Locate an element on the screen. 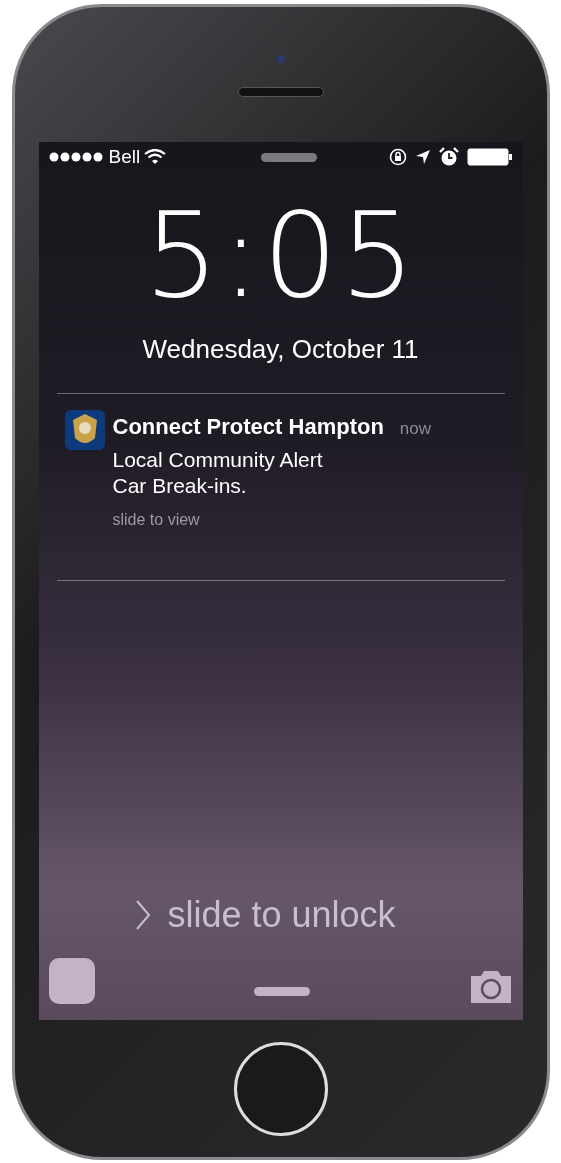  battery-icon is located at coordinates (489, 157).